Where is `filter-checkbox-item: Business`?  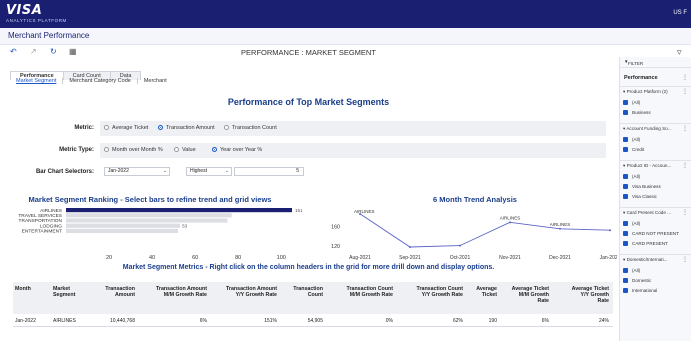
filter-checkbox-item: Business is located at coordinates (637, 113).